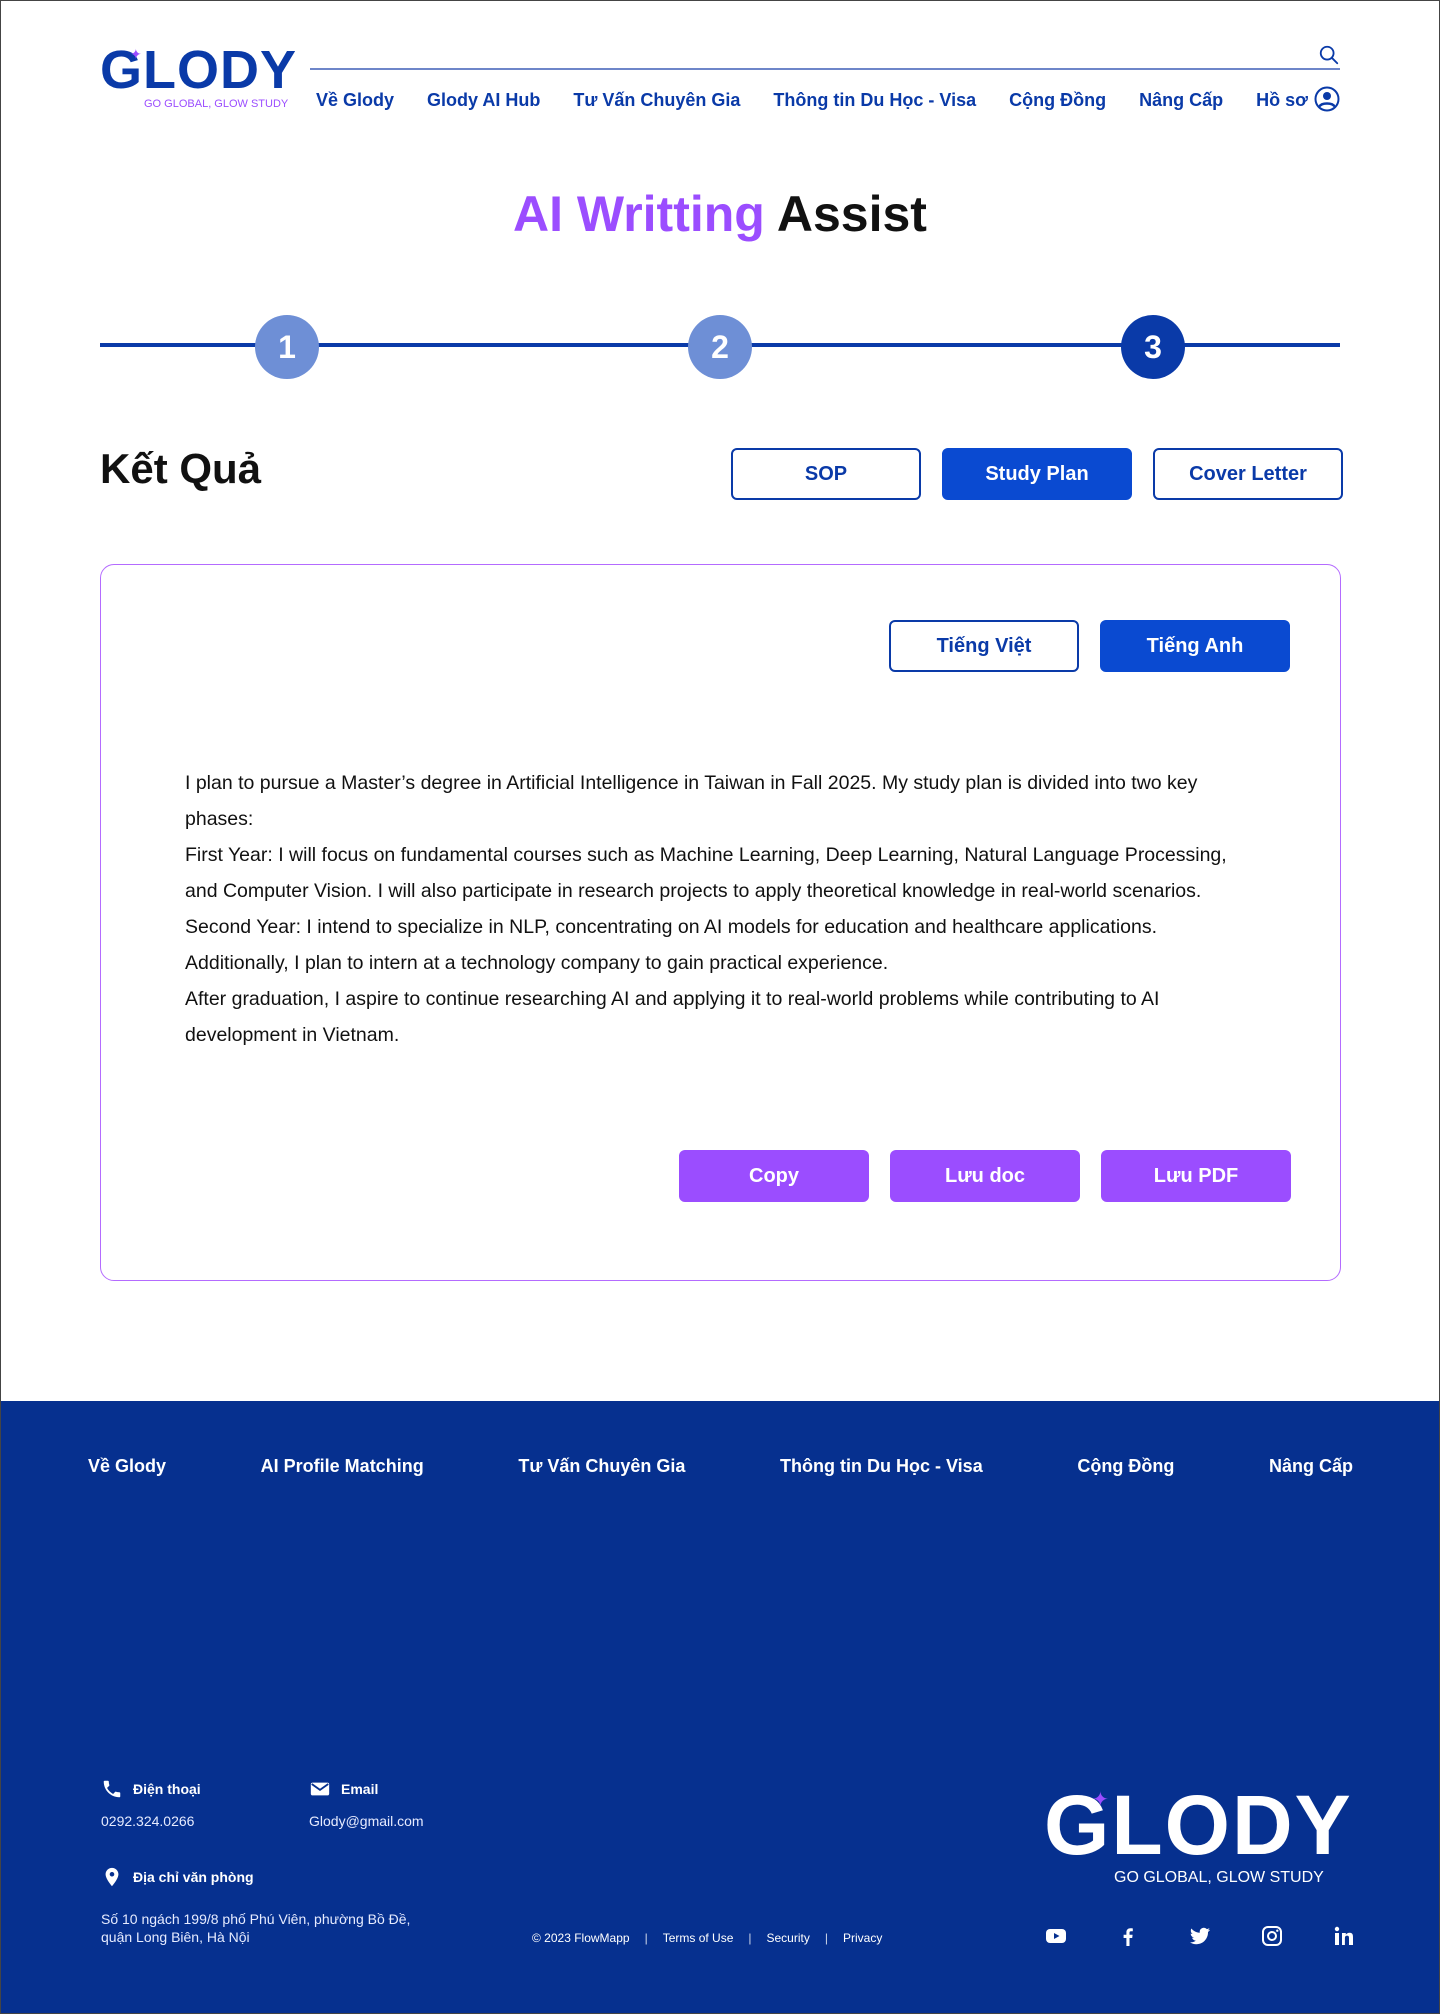 This screenshot has height=2014, width=1440. What do you see at coordinates (1311, 1466) in the screenshot?
I see `footer-nav-nang-cap: Nâng Cấp` at bounding box center [1311, 1466].